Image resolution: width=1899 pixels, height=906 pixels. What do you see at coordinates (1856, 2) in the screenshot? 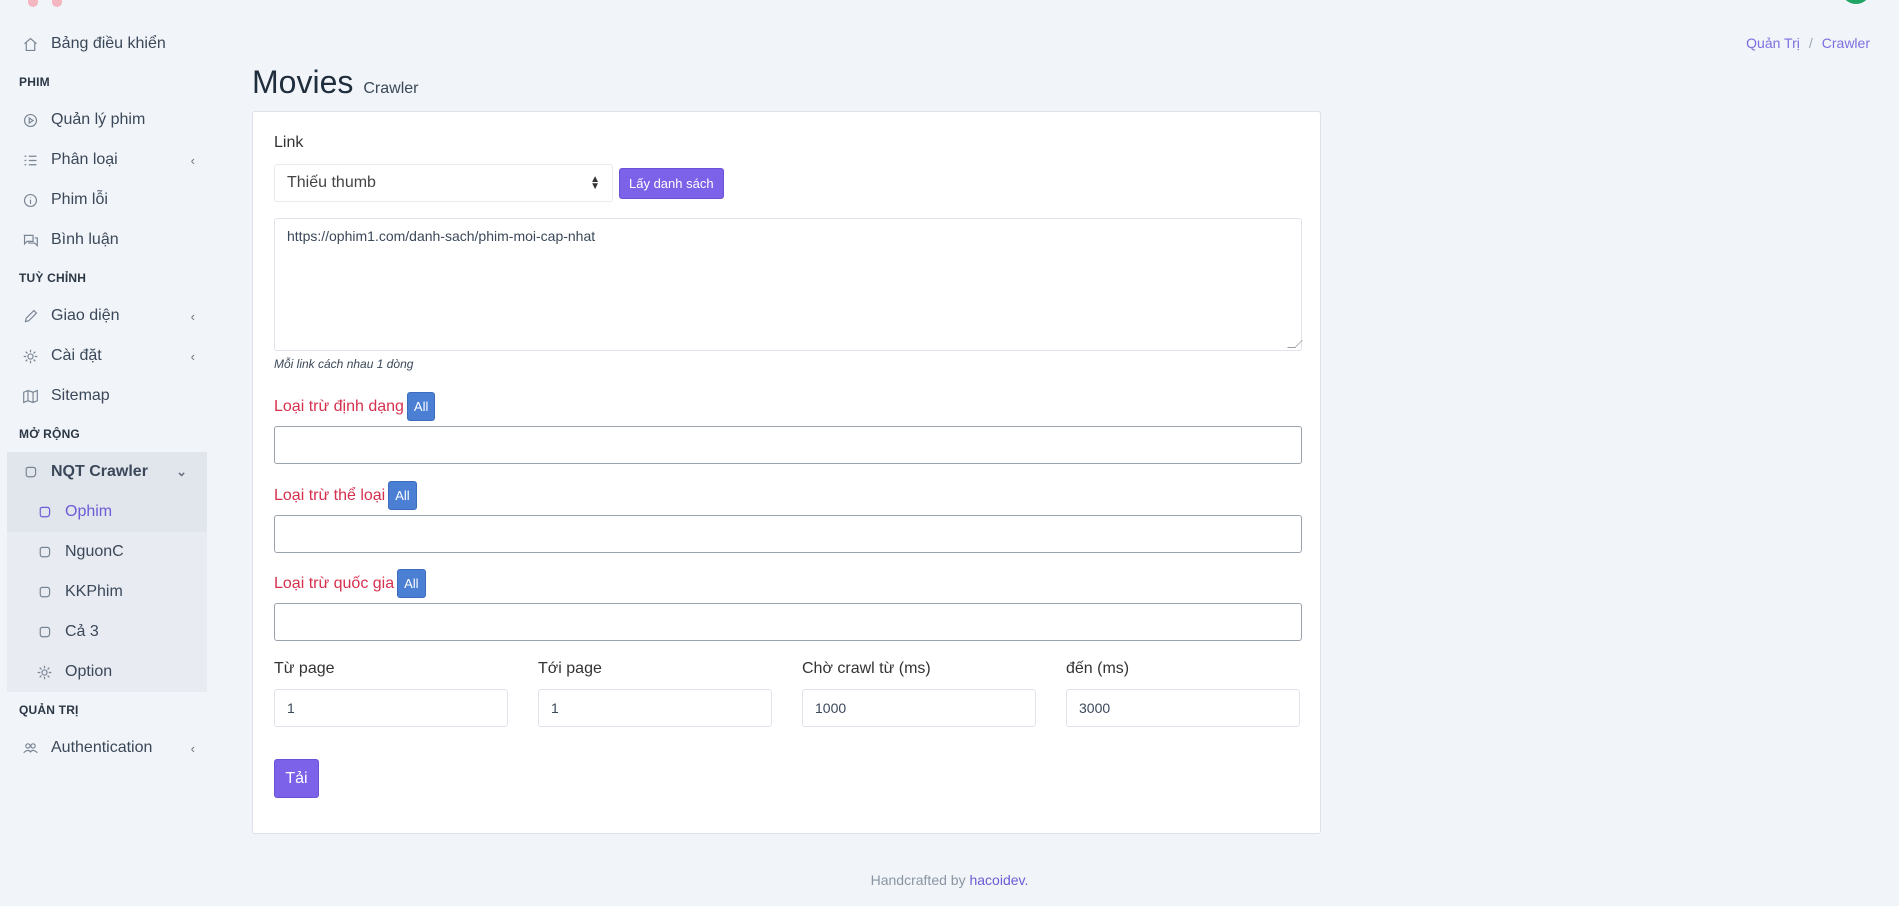
I see `avatar` at bounding box center [1856, 2].